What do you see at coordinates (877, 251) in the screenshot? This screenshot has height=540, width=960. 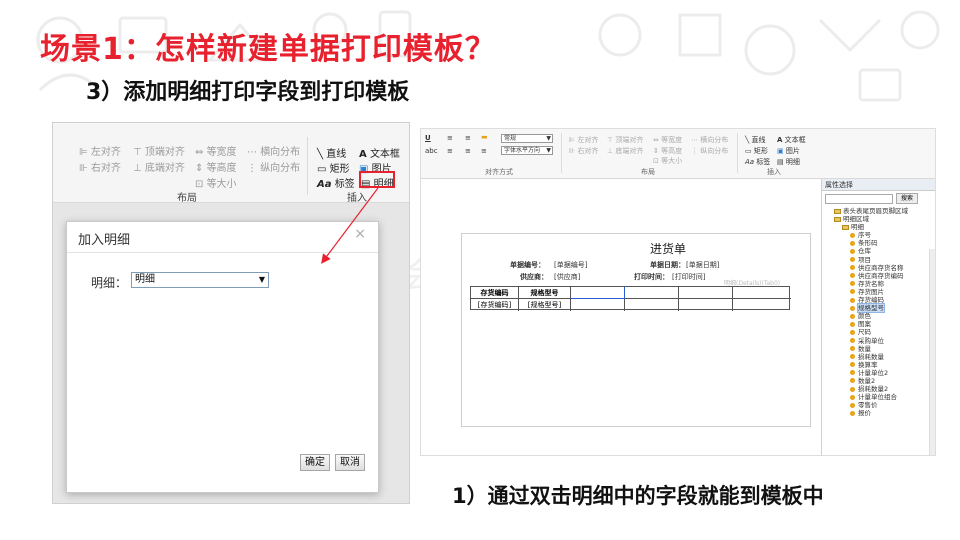 I see `tree-field: 仓库` at bounding box center [877, 251].